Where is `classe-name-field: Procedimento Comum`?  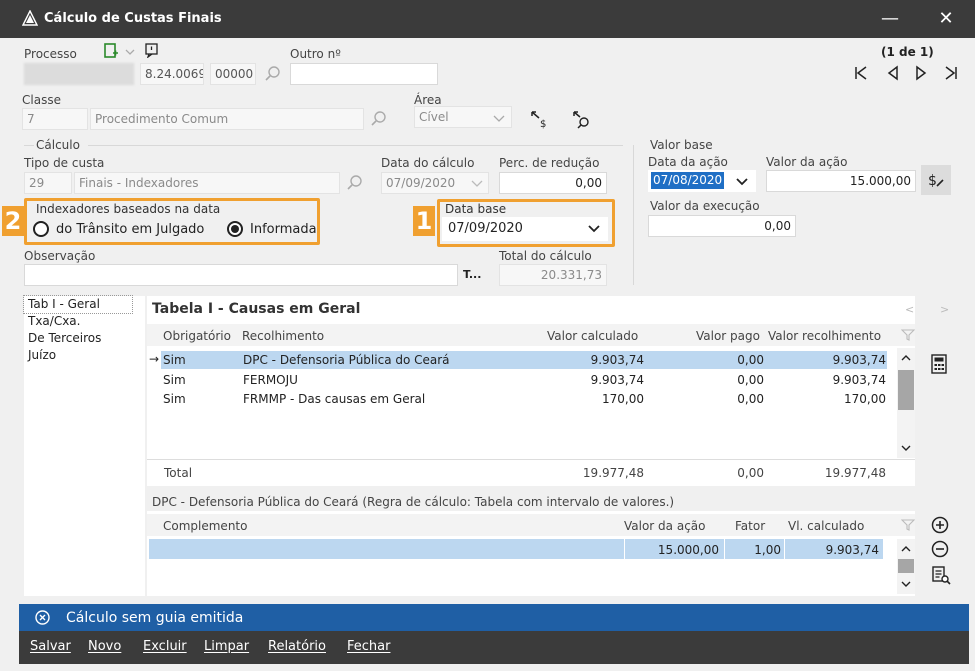
classe-name-field: Procedimento Comum is located at coordinates (227, 119).